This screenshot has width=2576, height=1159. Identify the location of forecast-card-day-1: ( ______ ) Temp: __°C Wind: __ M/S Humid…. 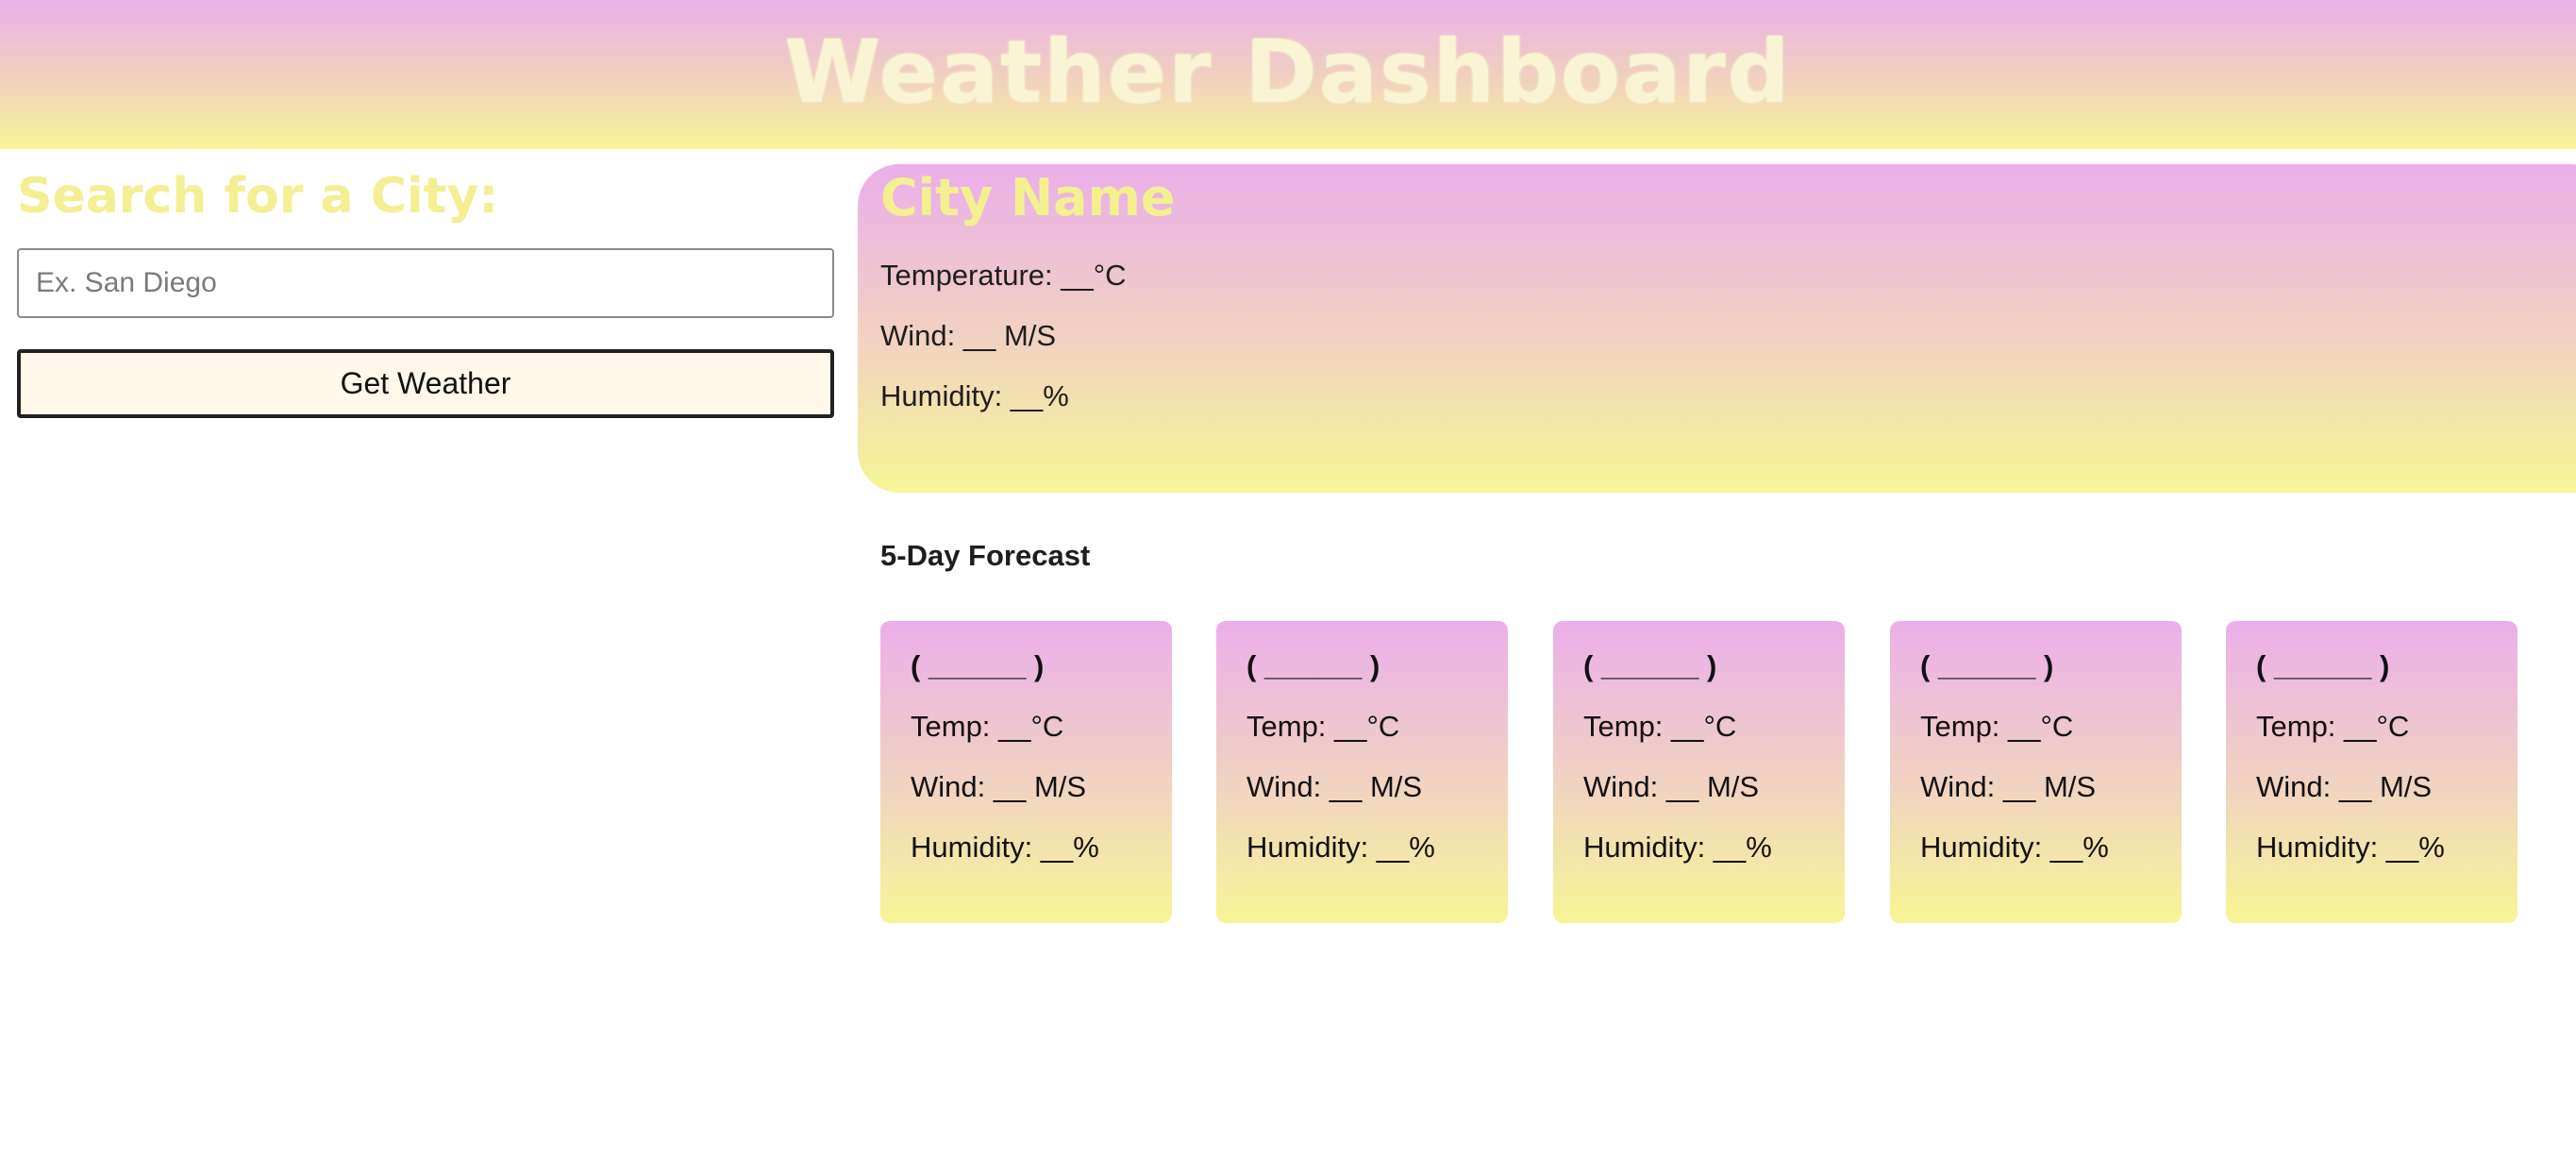
(1026, 772).